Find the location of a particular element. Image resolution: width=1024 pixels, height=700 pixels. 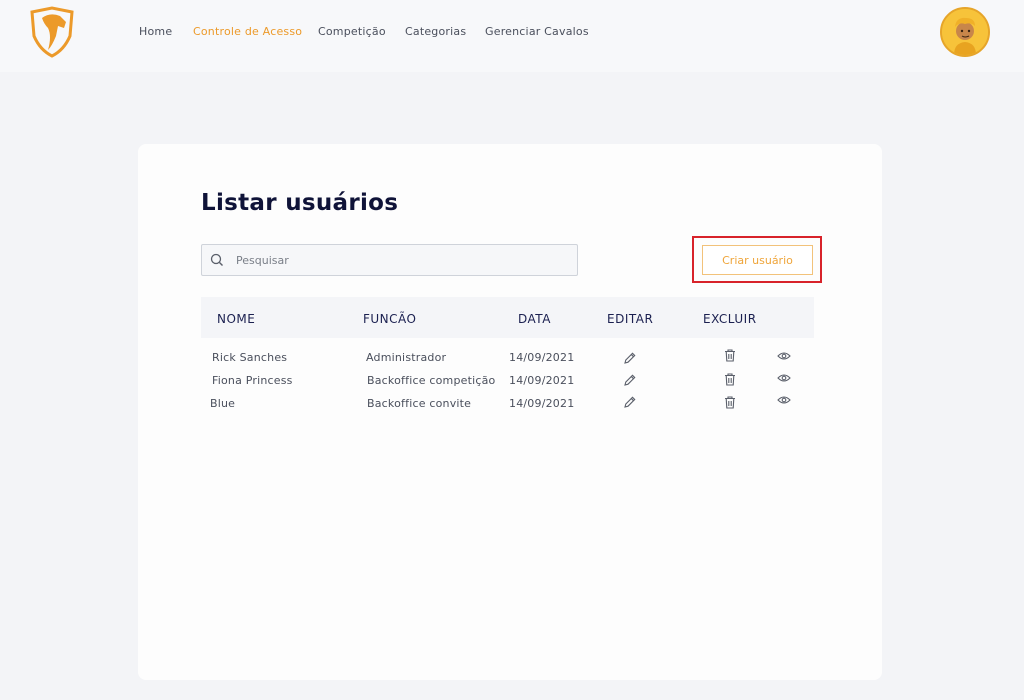

search-box is located at coordinates (389, 260).